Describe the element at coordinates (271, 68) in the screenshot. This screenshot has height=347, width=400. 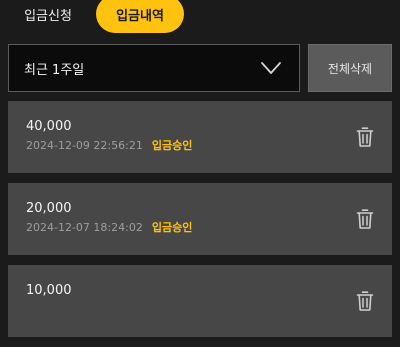
I see `chevron-down-icon` at that location.